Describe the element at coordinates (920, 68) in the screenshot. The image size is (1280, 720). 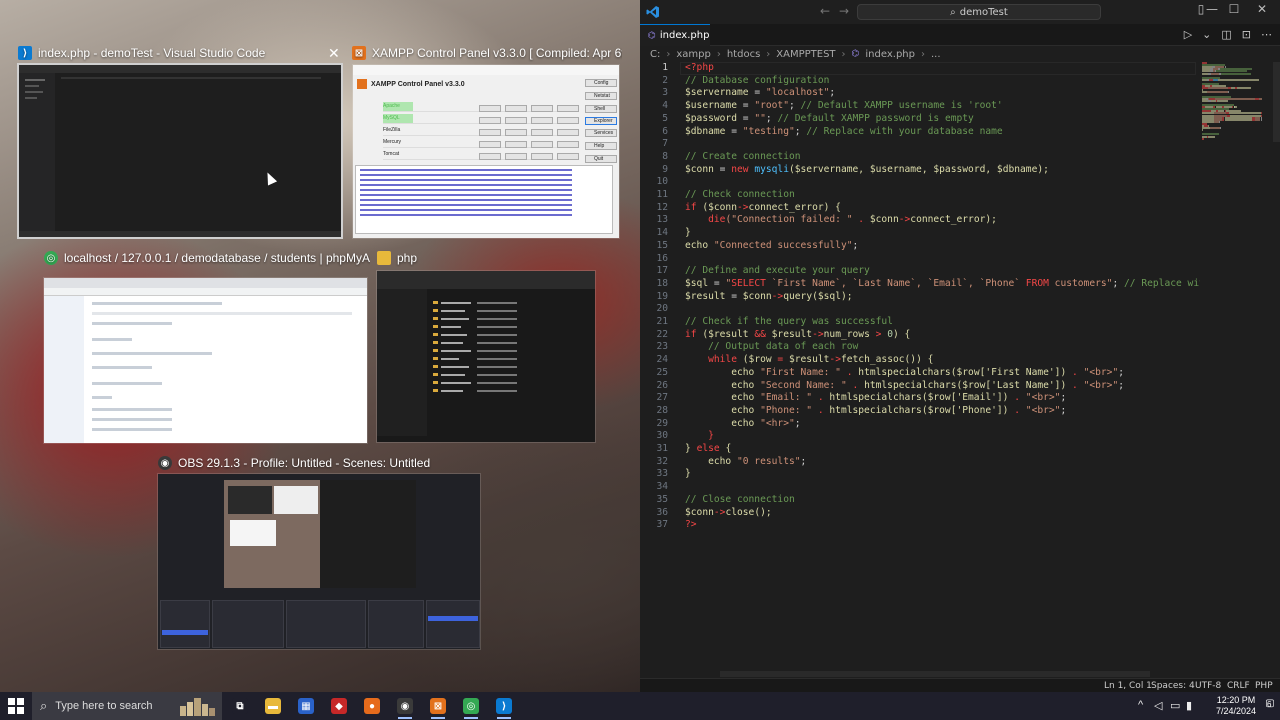
I see `code-line: 1 <?php` at that location.